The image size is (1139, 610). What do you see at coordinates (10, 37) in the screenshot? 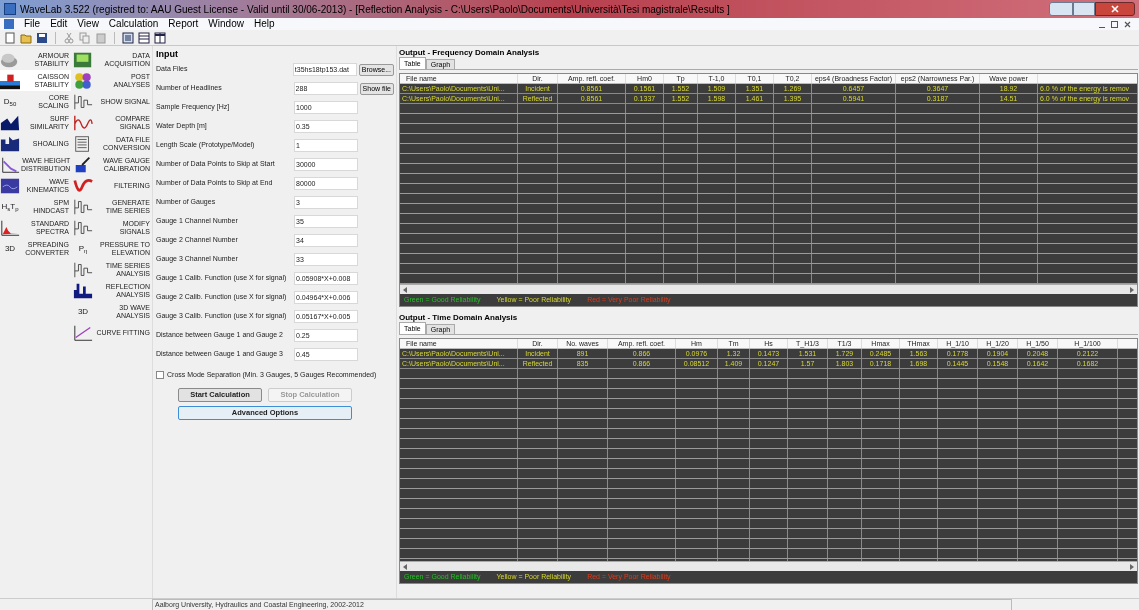
I see `new-file-icon` at bounding box center [10, 37].